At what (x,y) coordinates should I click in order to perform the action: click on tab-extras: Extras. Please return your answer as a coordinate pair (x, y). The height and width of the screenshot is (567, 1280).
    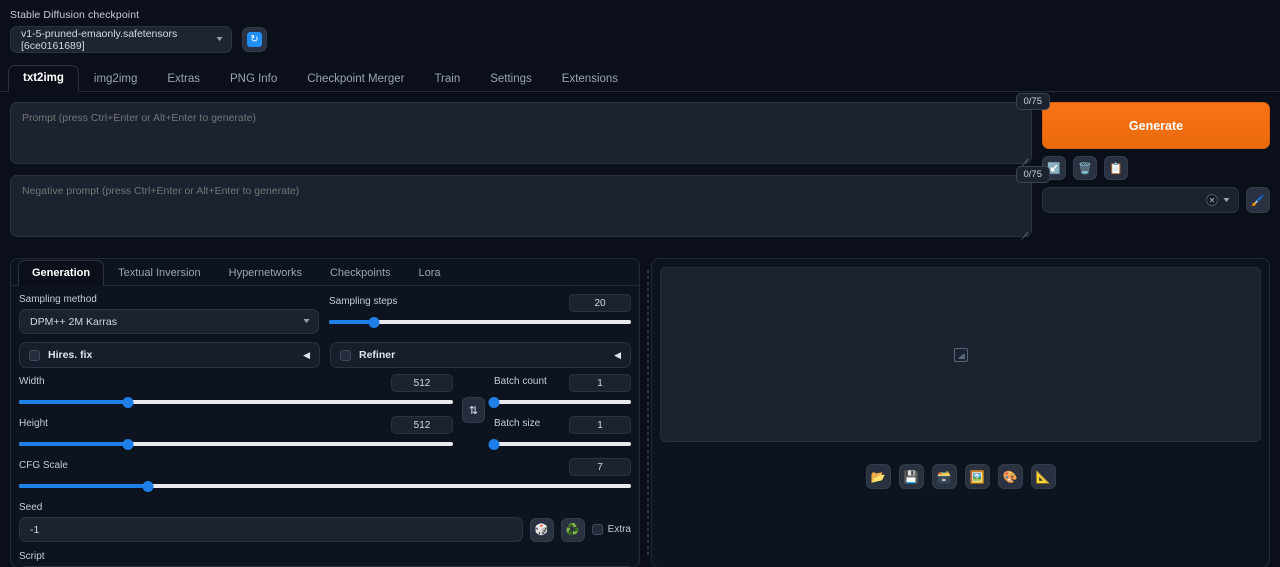
    Looking at the image, I should click on (183, 79).